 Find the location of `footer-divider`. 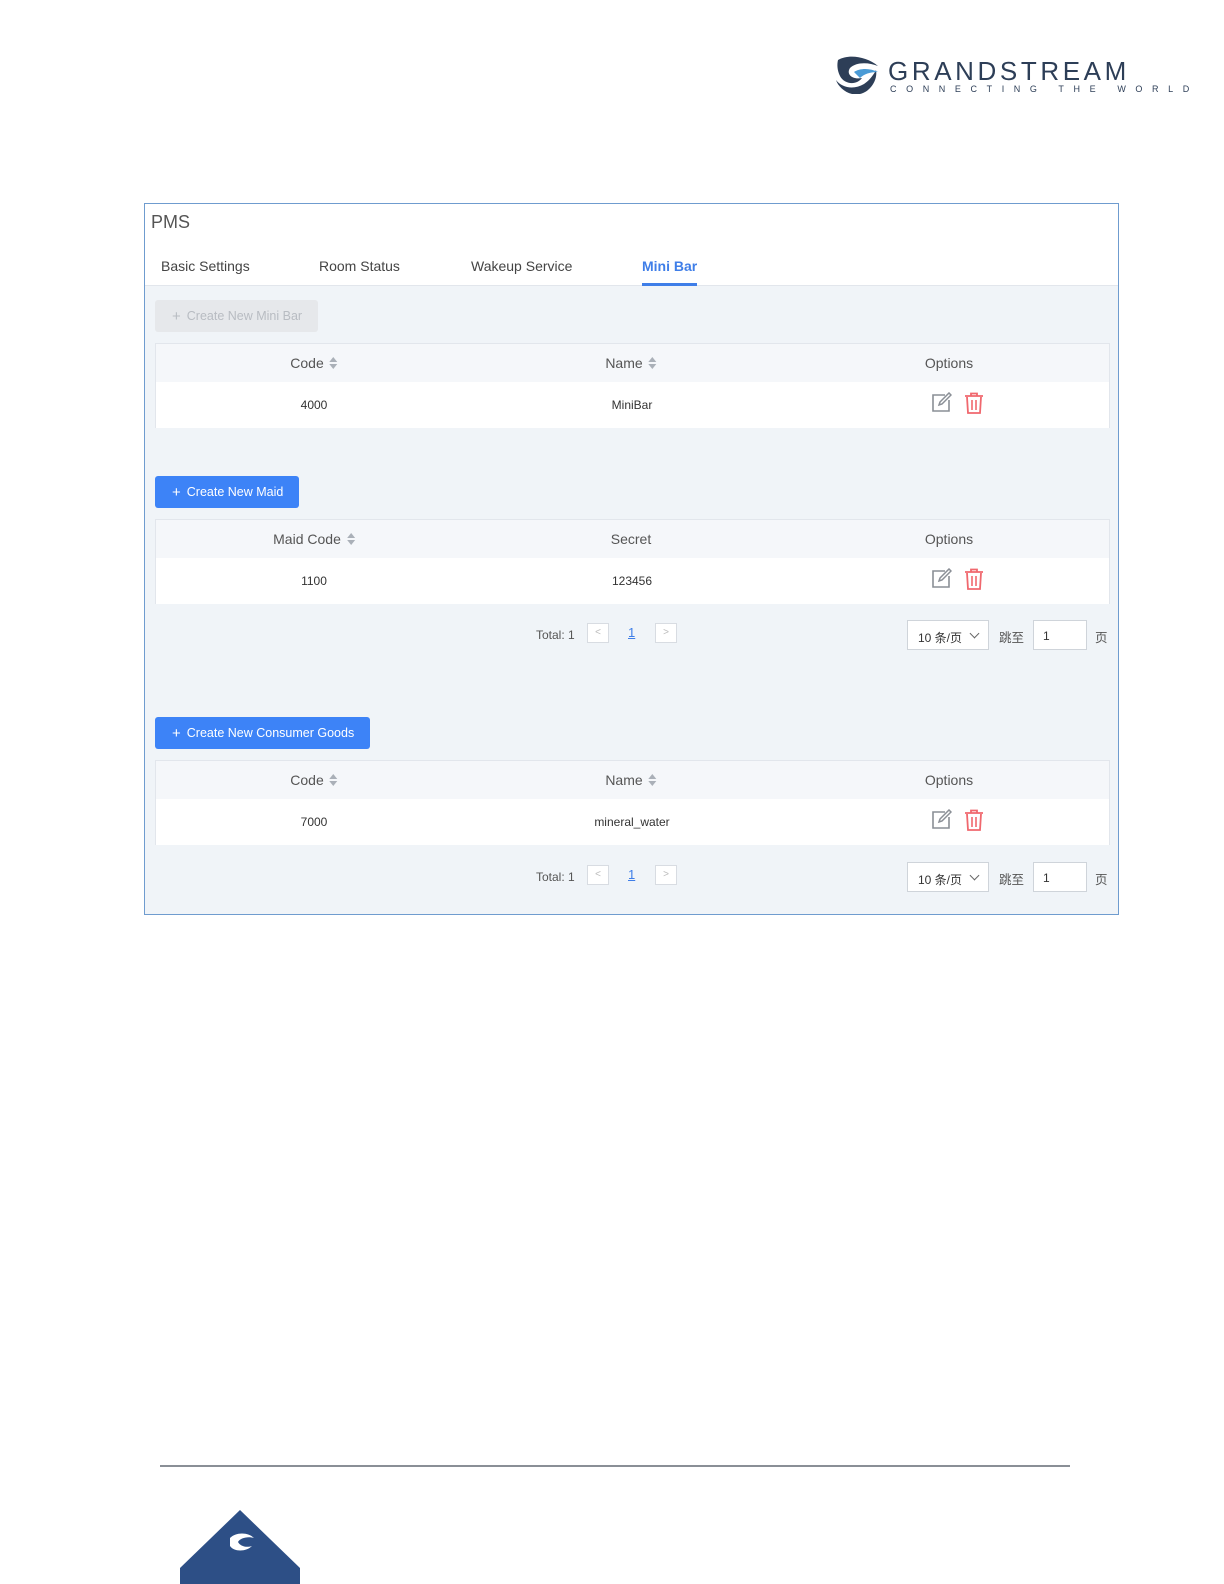

footer-divider is located at coordinates (615, 1466).